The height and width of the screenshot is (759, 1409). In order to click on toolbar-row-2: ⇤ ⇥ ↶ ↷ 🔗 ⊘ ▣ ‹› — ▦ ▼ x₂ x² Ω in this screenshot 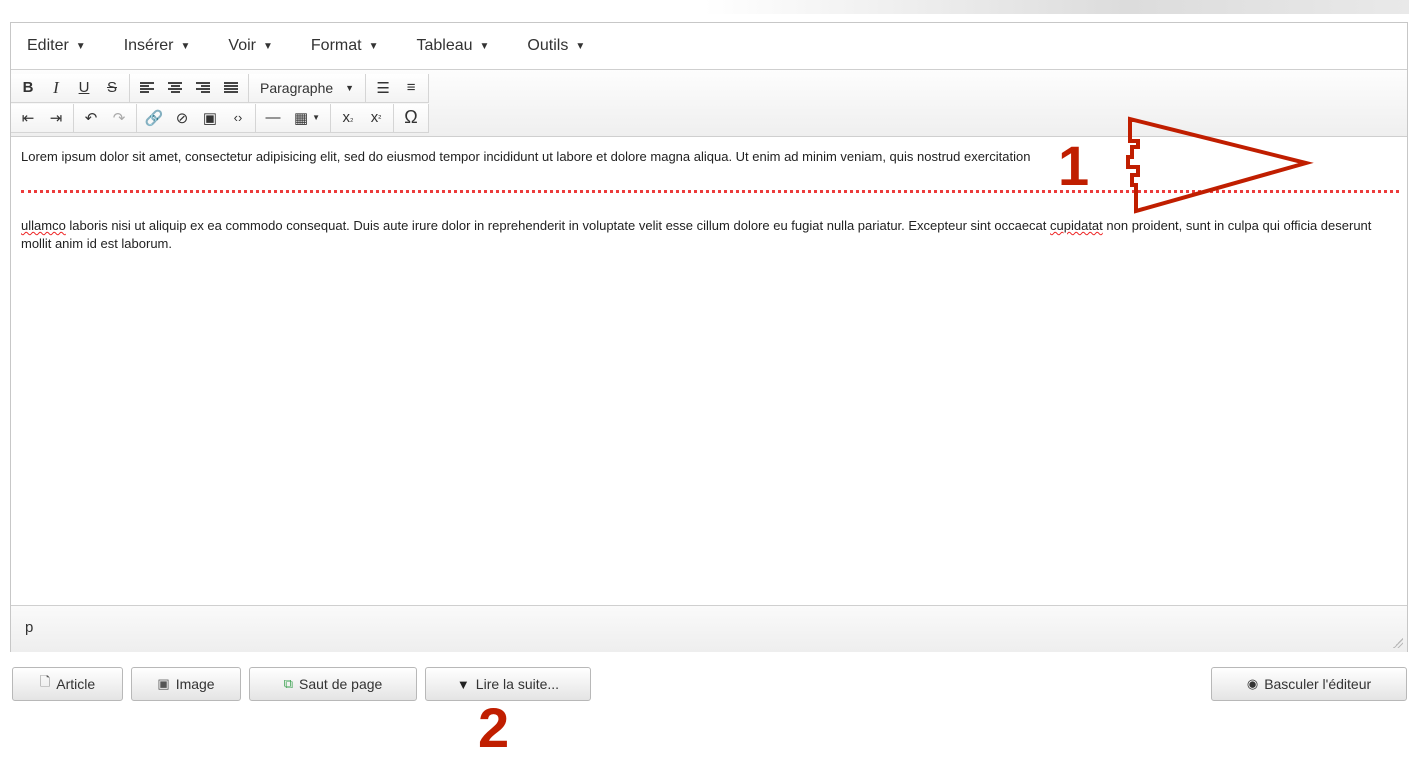, I will do `click(220, 118)`.